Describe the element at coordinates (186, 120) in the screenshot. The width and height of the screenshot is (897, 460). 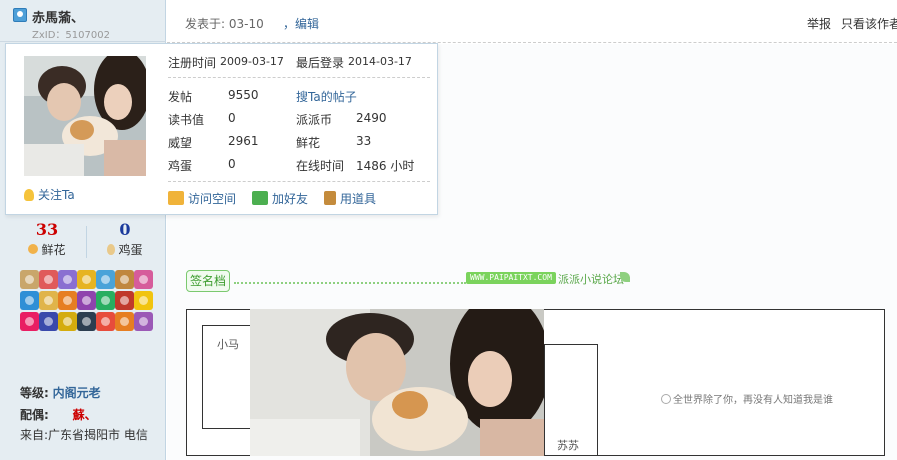
I see `reading-label: 读书值` at that location.